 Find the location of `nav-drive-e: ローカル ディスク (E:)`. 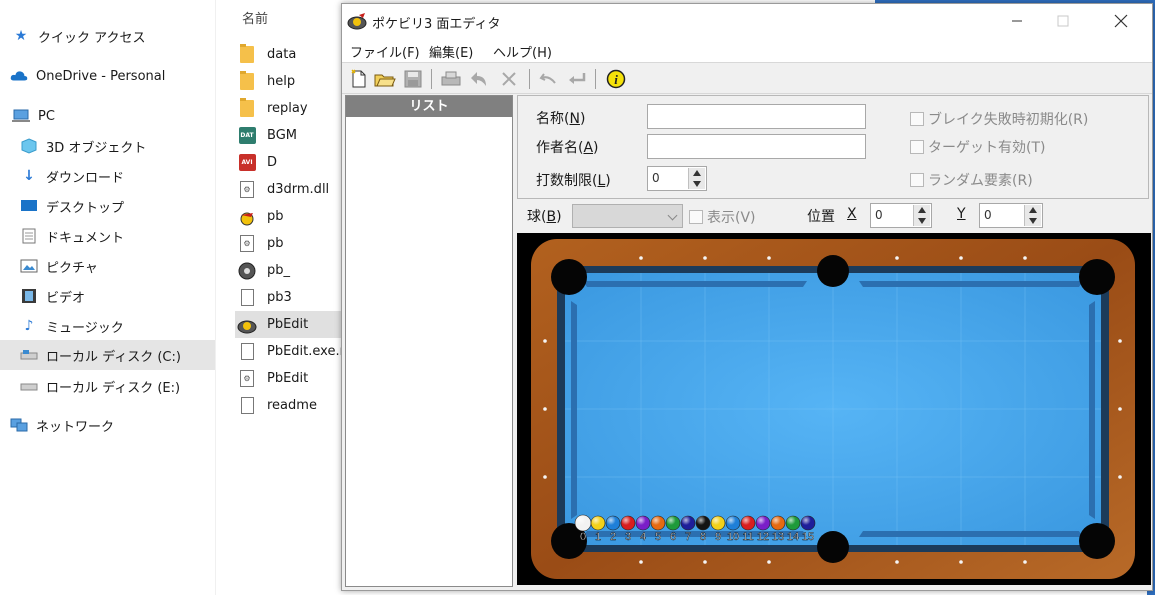

nav-drive-e: ローカル ディスク (E:) is located at coordinates (107, 386).